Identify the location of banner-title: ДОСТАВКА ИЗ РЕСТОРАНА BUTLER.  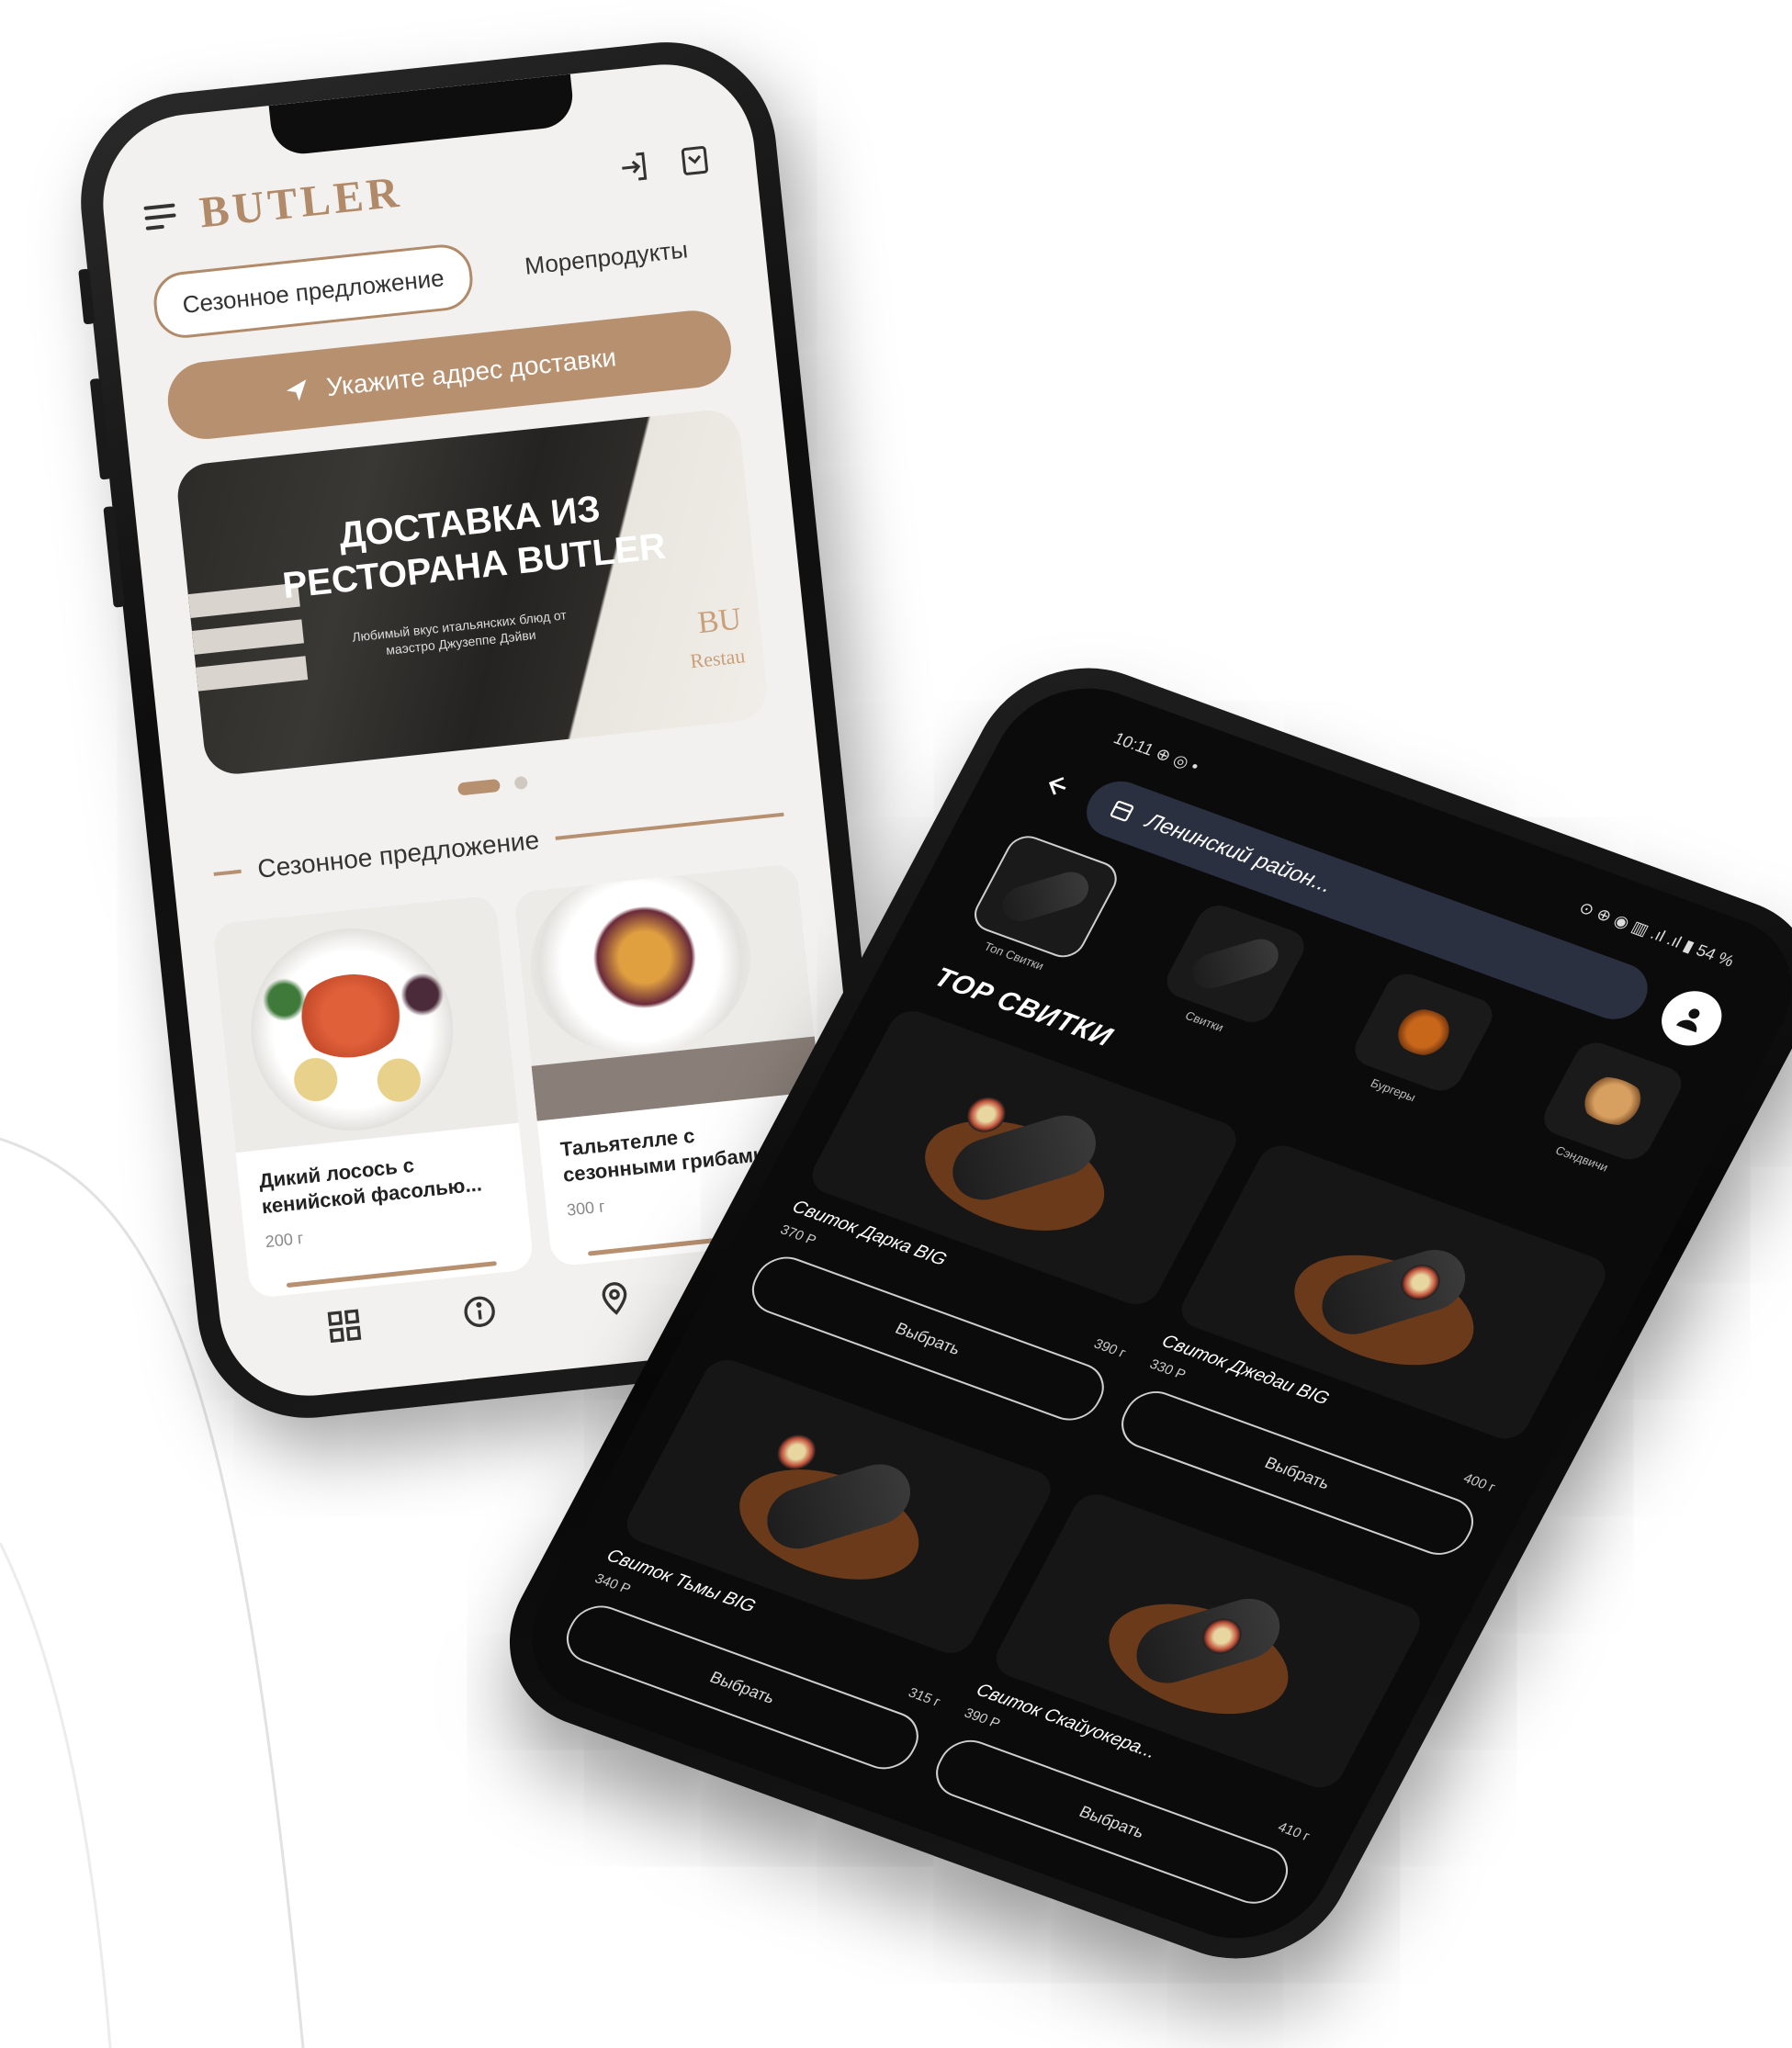
(474, 547).